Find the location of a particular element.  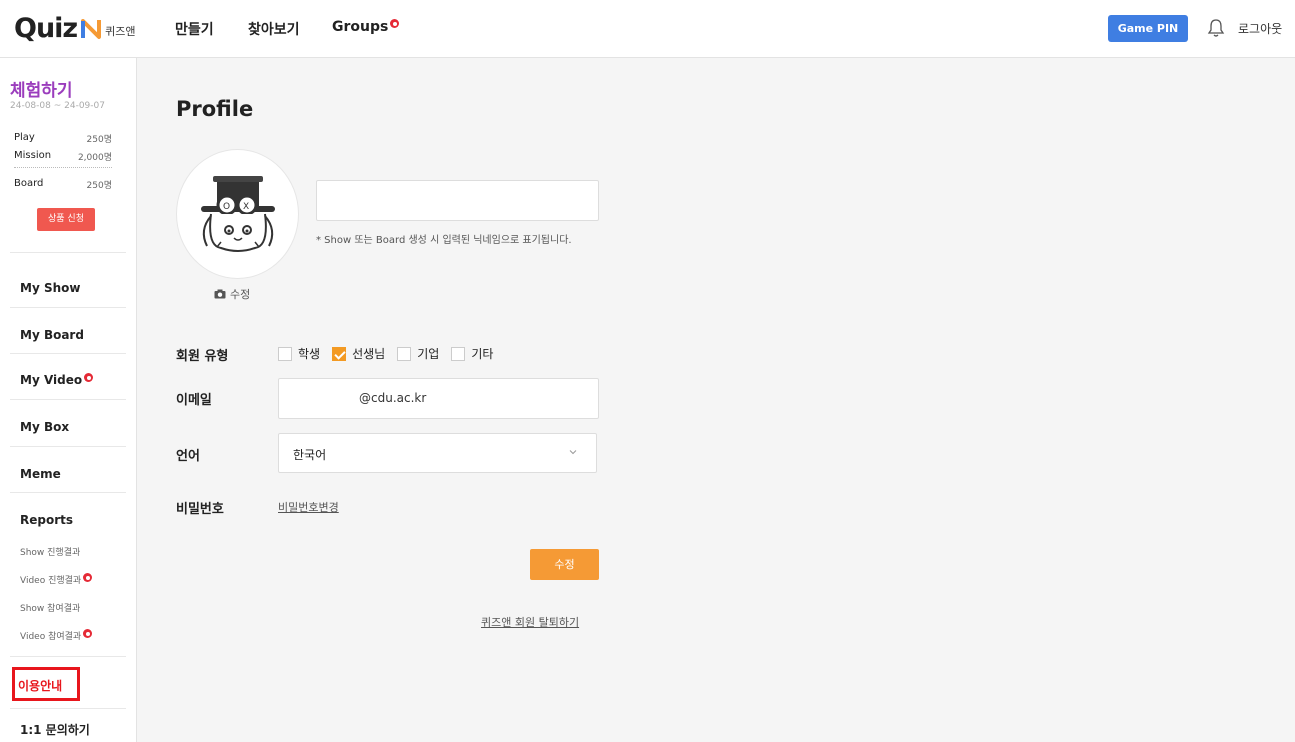

quota-play: Play 250명 is located at coordinates (63, 138).